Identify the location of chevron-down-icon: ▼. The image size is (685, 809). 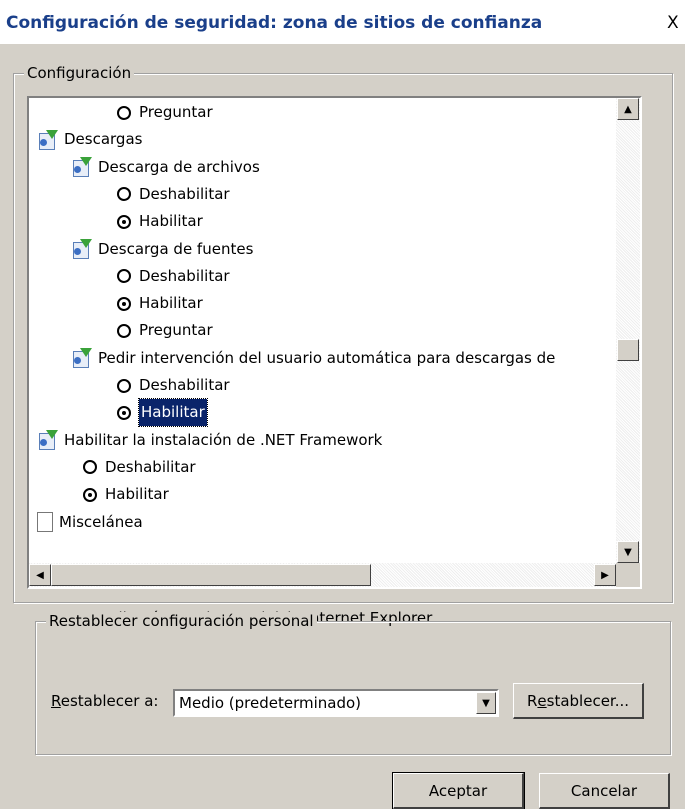
(486, 703).